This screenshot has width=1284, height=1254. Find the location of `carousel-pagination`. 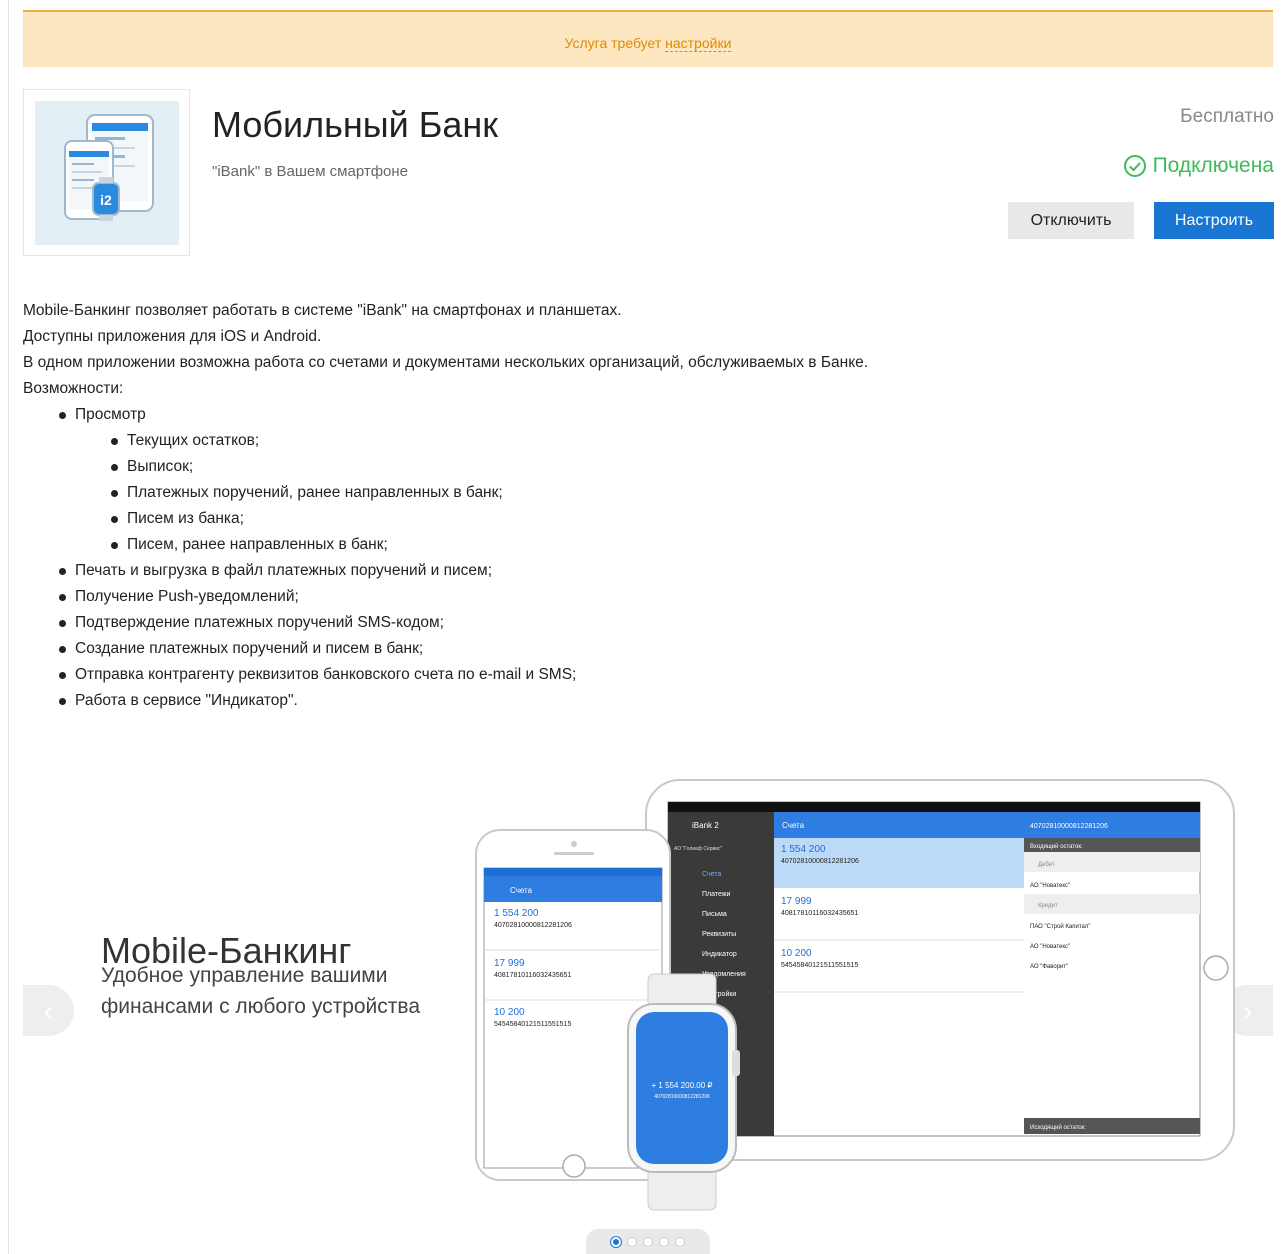

carousel-pagination is located at coordinates (648, 1241).